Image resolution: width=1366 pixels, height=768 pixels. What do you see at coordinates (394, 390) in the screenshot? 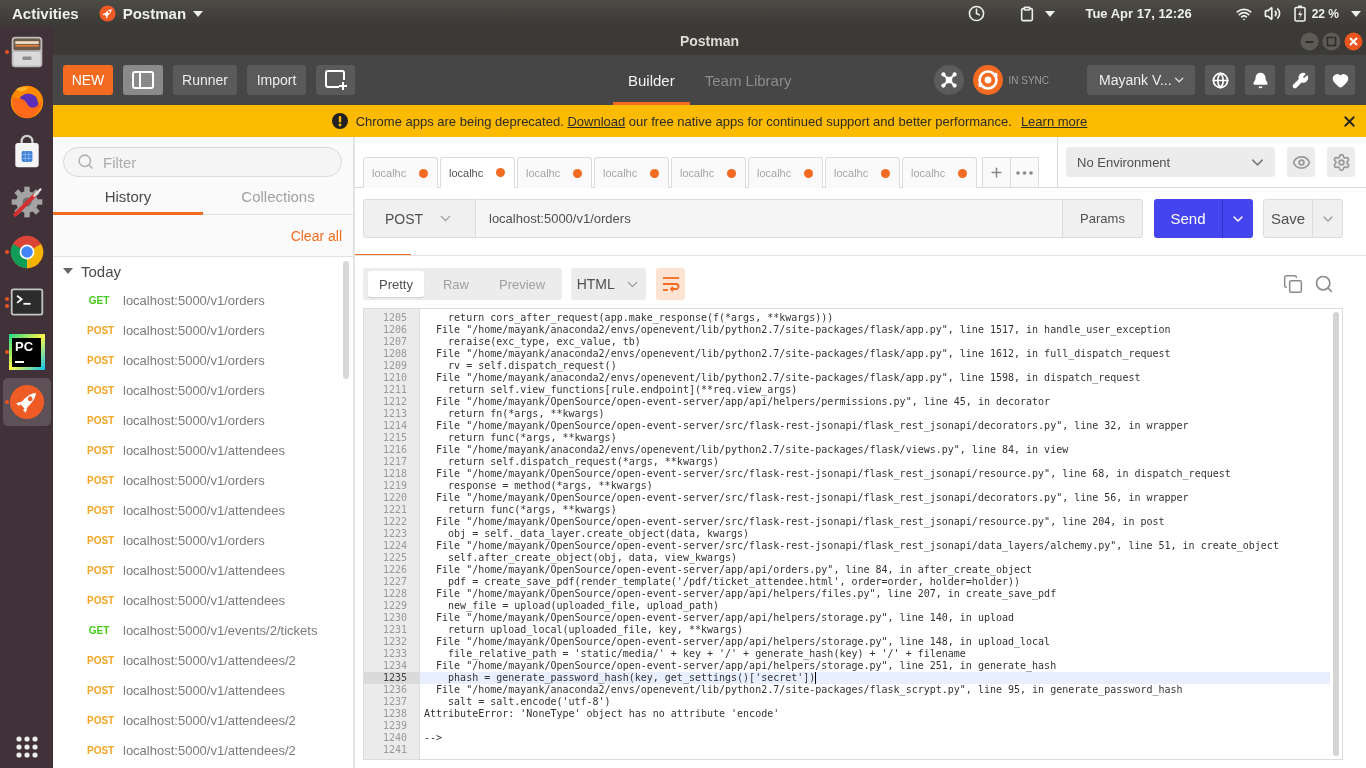
I see `line-number: 1211` at bounding box center [394, 390].